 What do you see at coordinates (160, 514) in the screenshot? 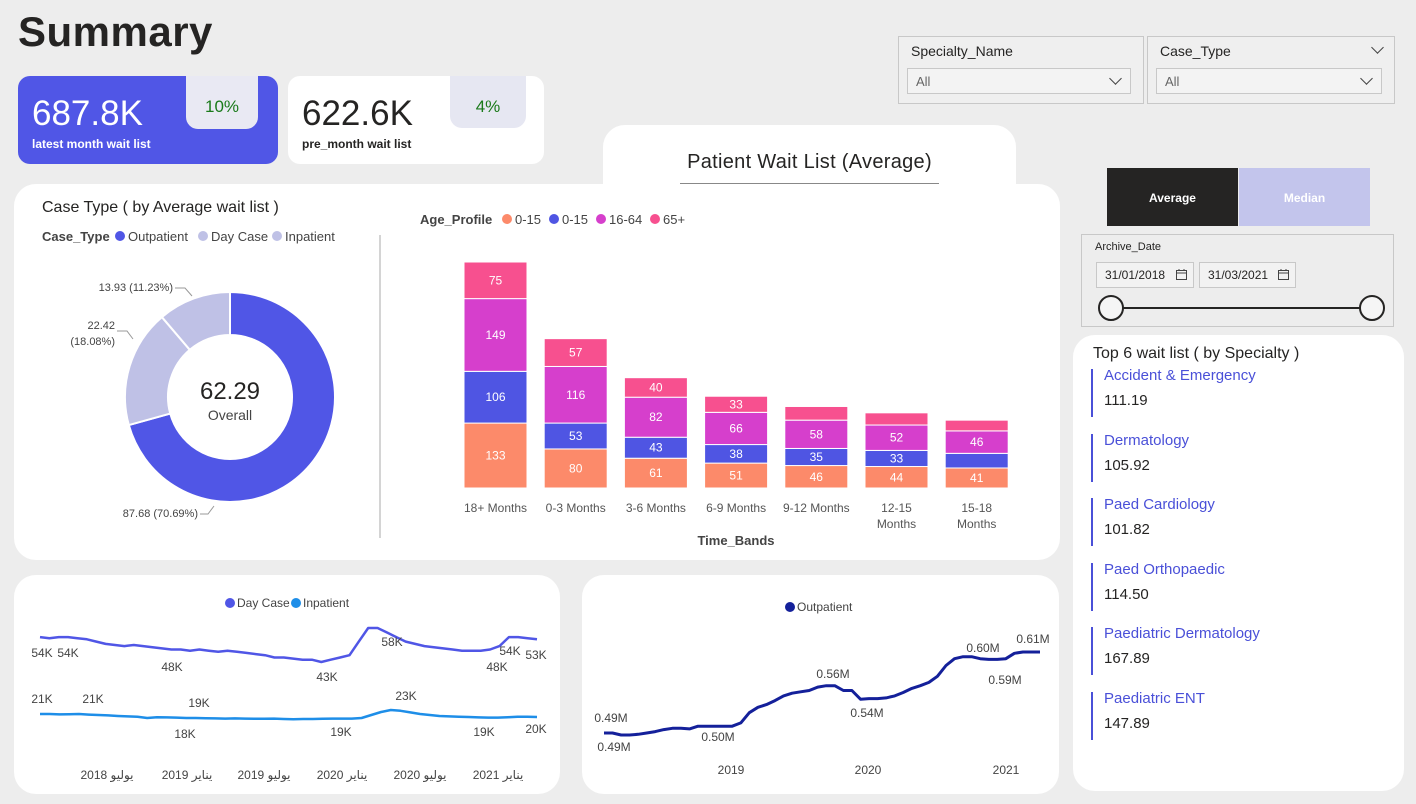
I see `slice-data-label: 87.68 (70.69%)` at bounding box center [160, 514].